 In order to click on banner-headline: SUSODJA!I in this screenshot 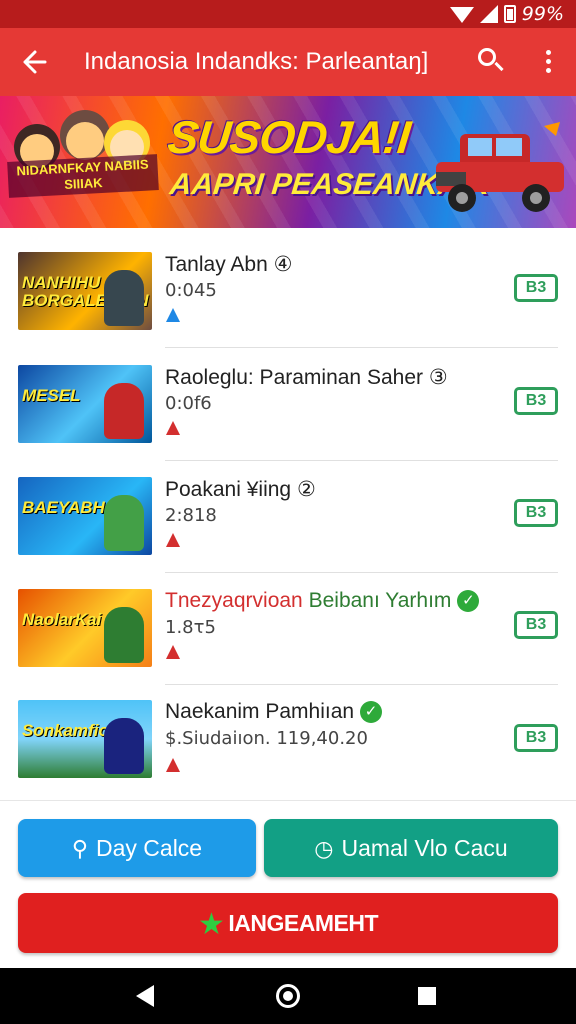, I will do `click(289, 137)`.